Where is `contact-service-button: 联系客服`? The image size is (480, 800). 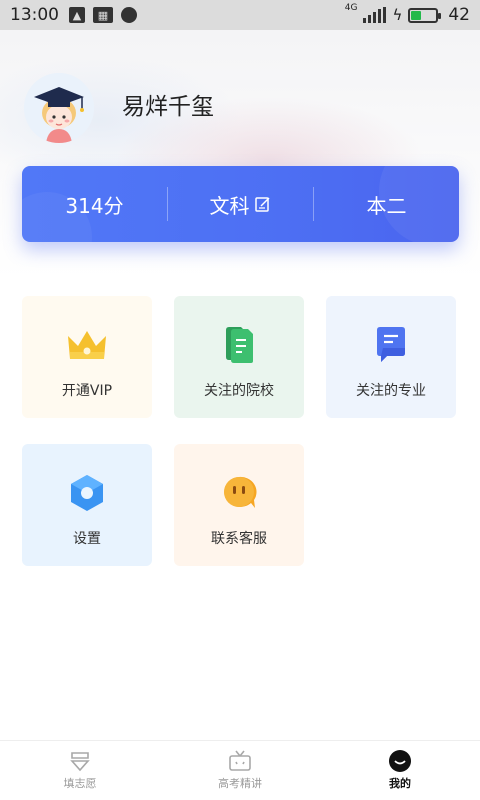 contact-service-button: 联系客服 is located at coordinates (239, 505).